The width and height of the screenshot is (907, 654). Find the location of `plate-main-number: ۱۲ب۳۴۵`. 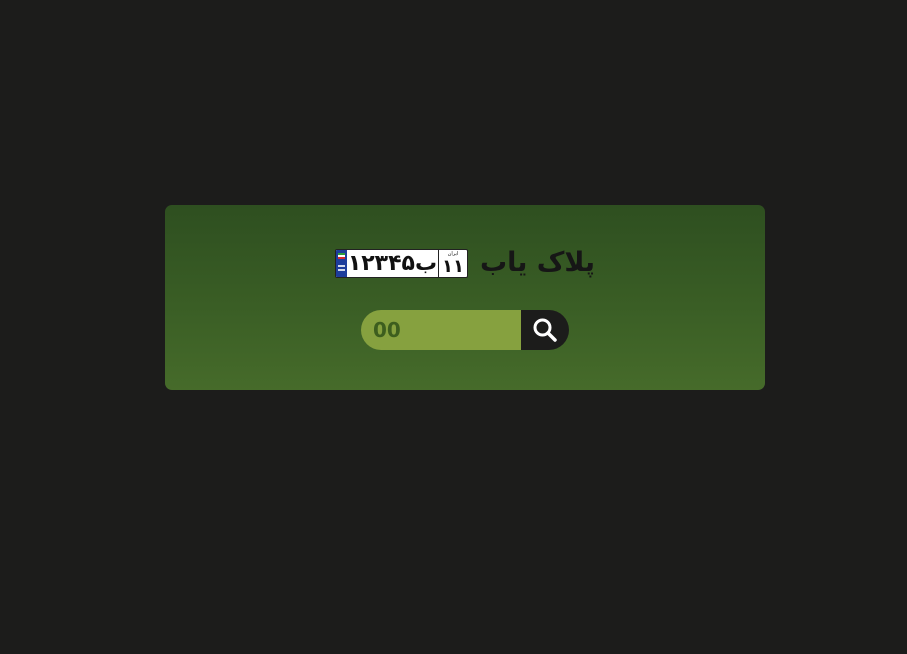

plate-main-number: ۱۲ب۳۴۵ is located at coordinates (392, 263).